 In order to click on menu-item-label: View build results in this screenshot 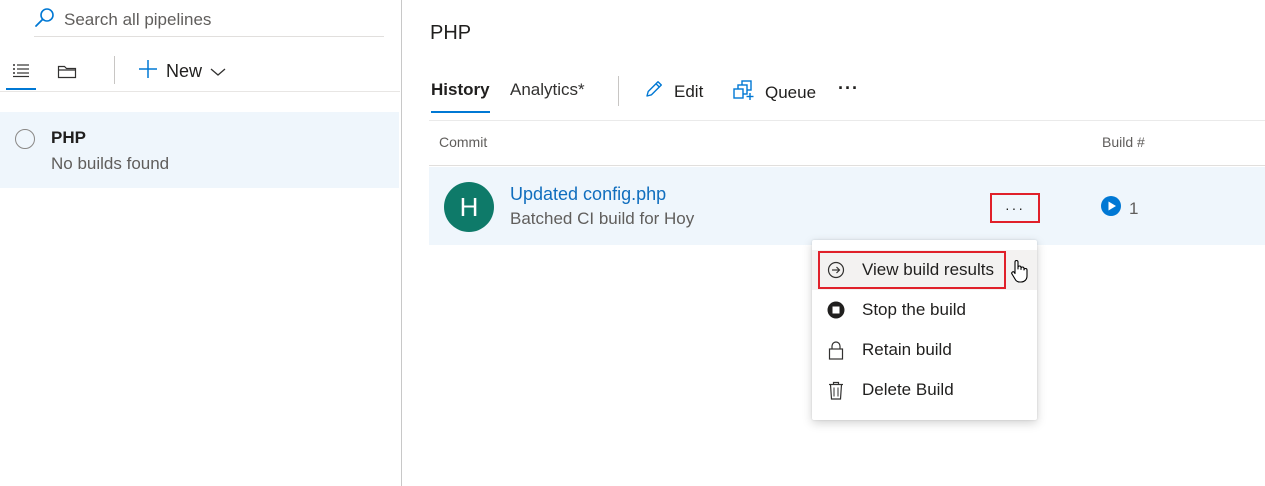, I will do `click(928, 269)`.